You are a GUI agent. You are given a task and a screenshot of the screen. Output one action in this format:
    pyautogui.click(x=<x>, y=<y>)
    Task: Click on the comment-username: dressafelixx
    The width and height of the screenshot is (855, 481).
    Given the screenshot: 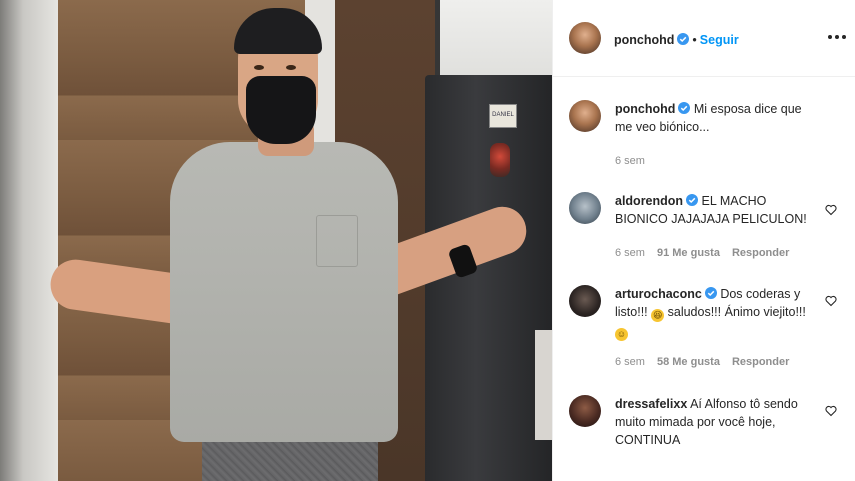 What is the action you would take?
    pyautogui.click(x=651, y=404)
    